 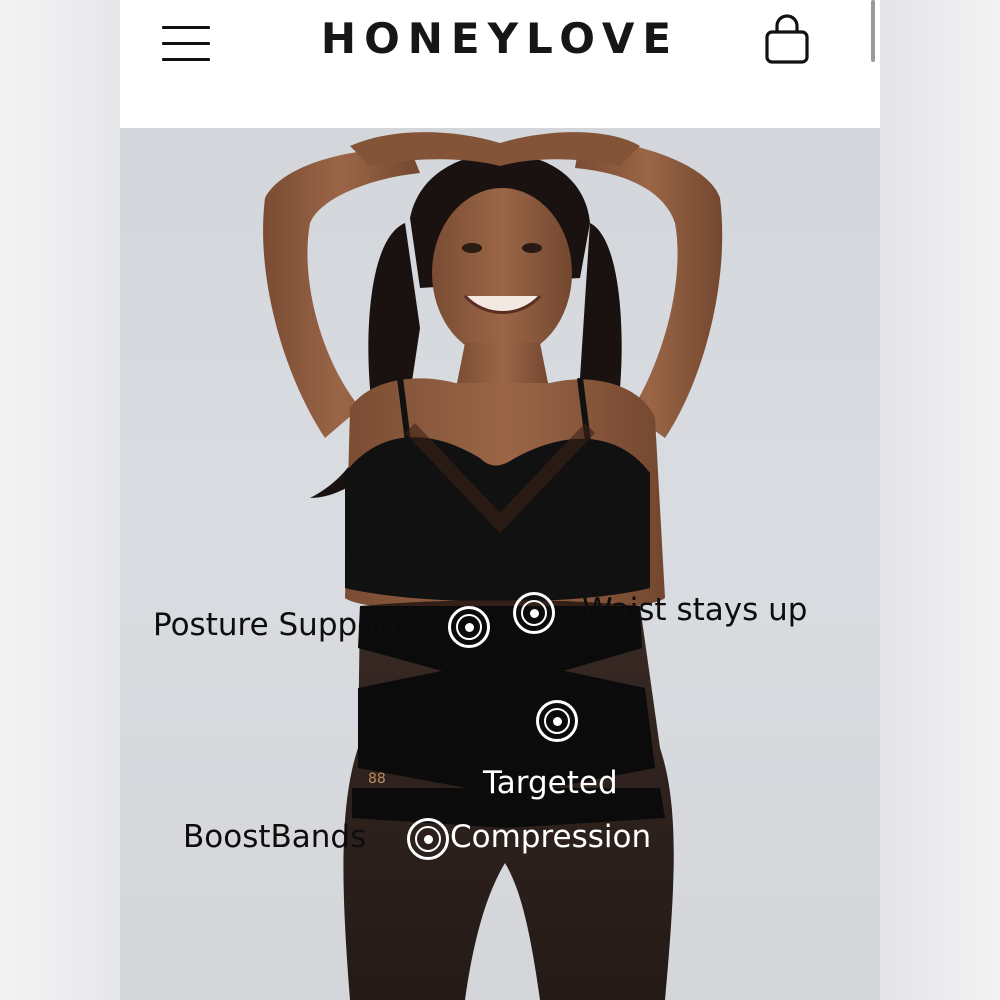 What do you see at coordinates (550, 783) in the screenshot?
I see `hotspot-label-targeted: Targeted` at bounding box center [550, 783].